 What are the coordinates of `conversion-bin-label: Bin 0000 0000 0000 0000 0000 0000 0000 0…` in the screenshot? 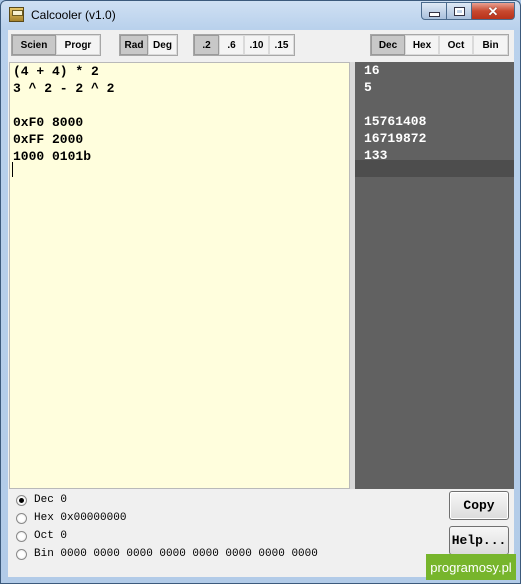 It's located at (176, 554).